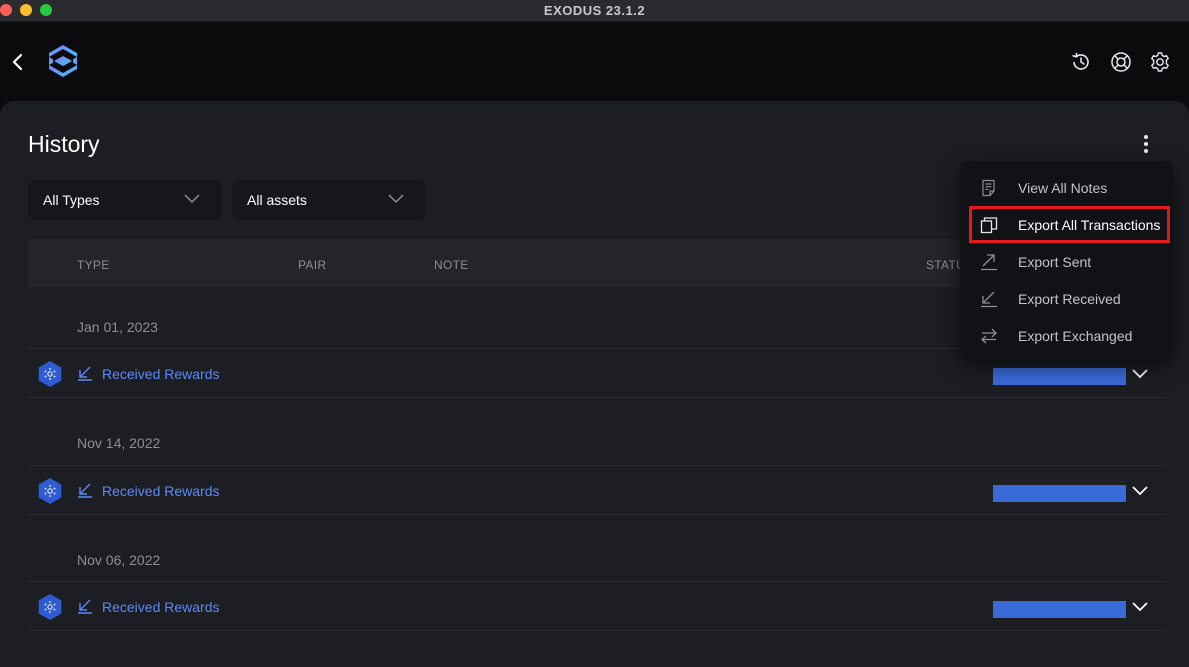 This screenshot has width=1189, height=667. Describe the element at coordinates (277, 200) in the screenshot. I see `asset-filter-value: All assets` at that location.